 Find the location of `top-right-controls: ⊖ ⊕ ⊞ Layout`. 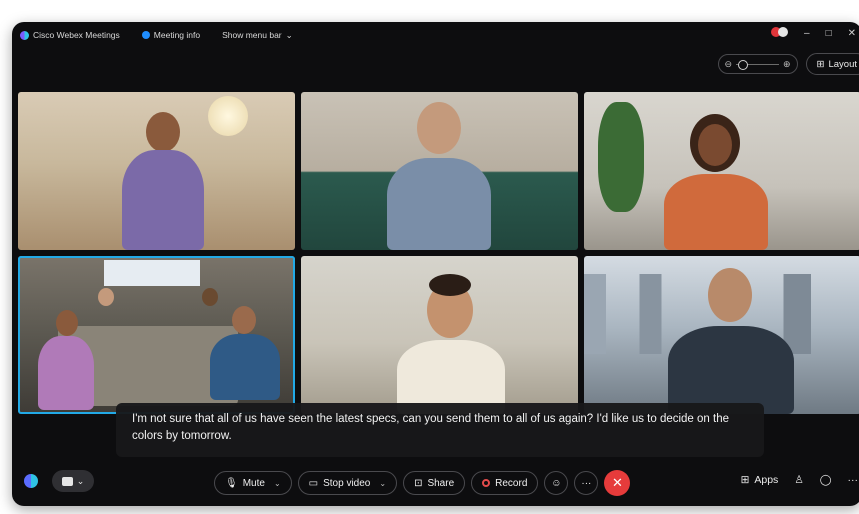

top-right-controls: ⊖ ⊕ ⊞ Layout is located at coordinates (788, 64).